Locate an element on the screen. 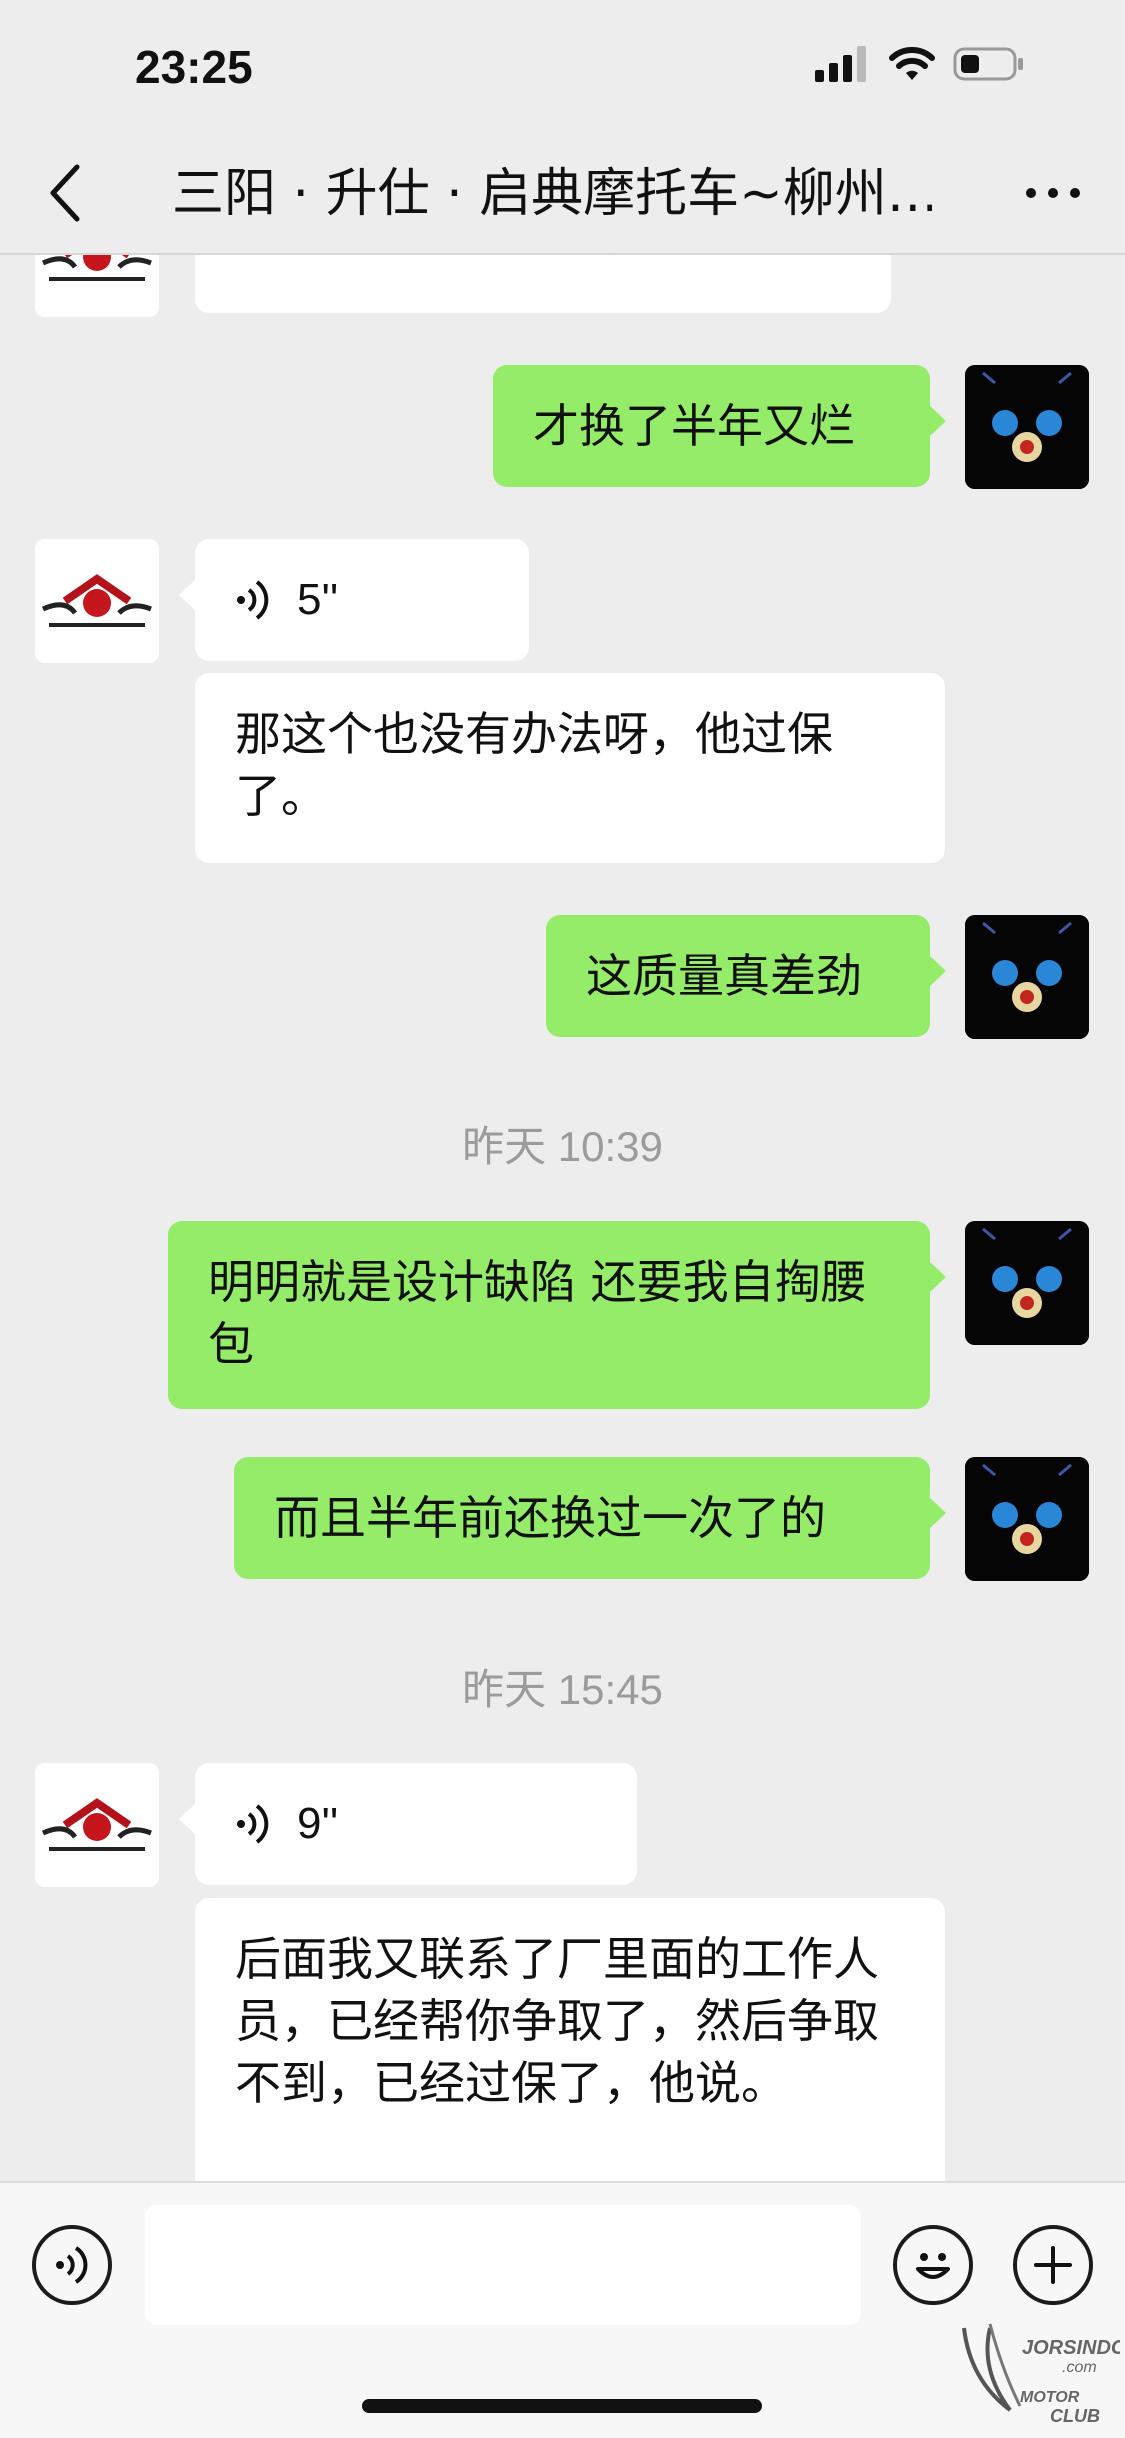  watermark-line4: CLUB is located at coordinates (1075, 2416).